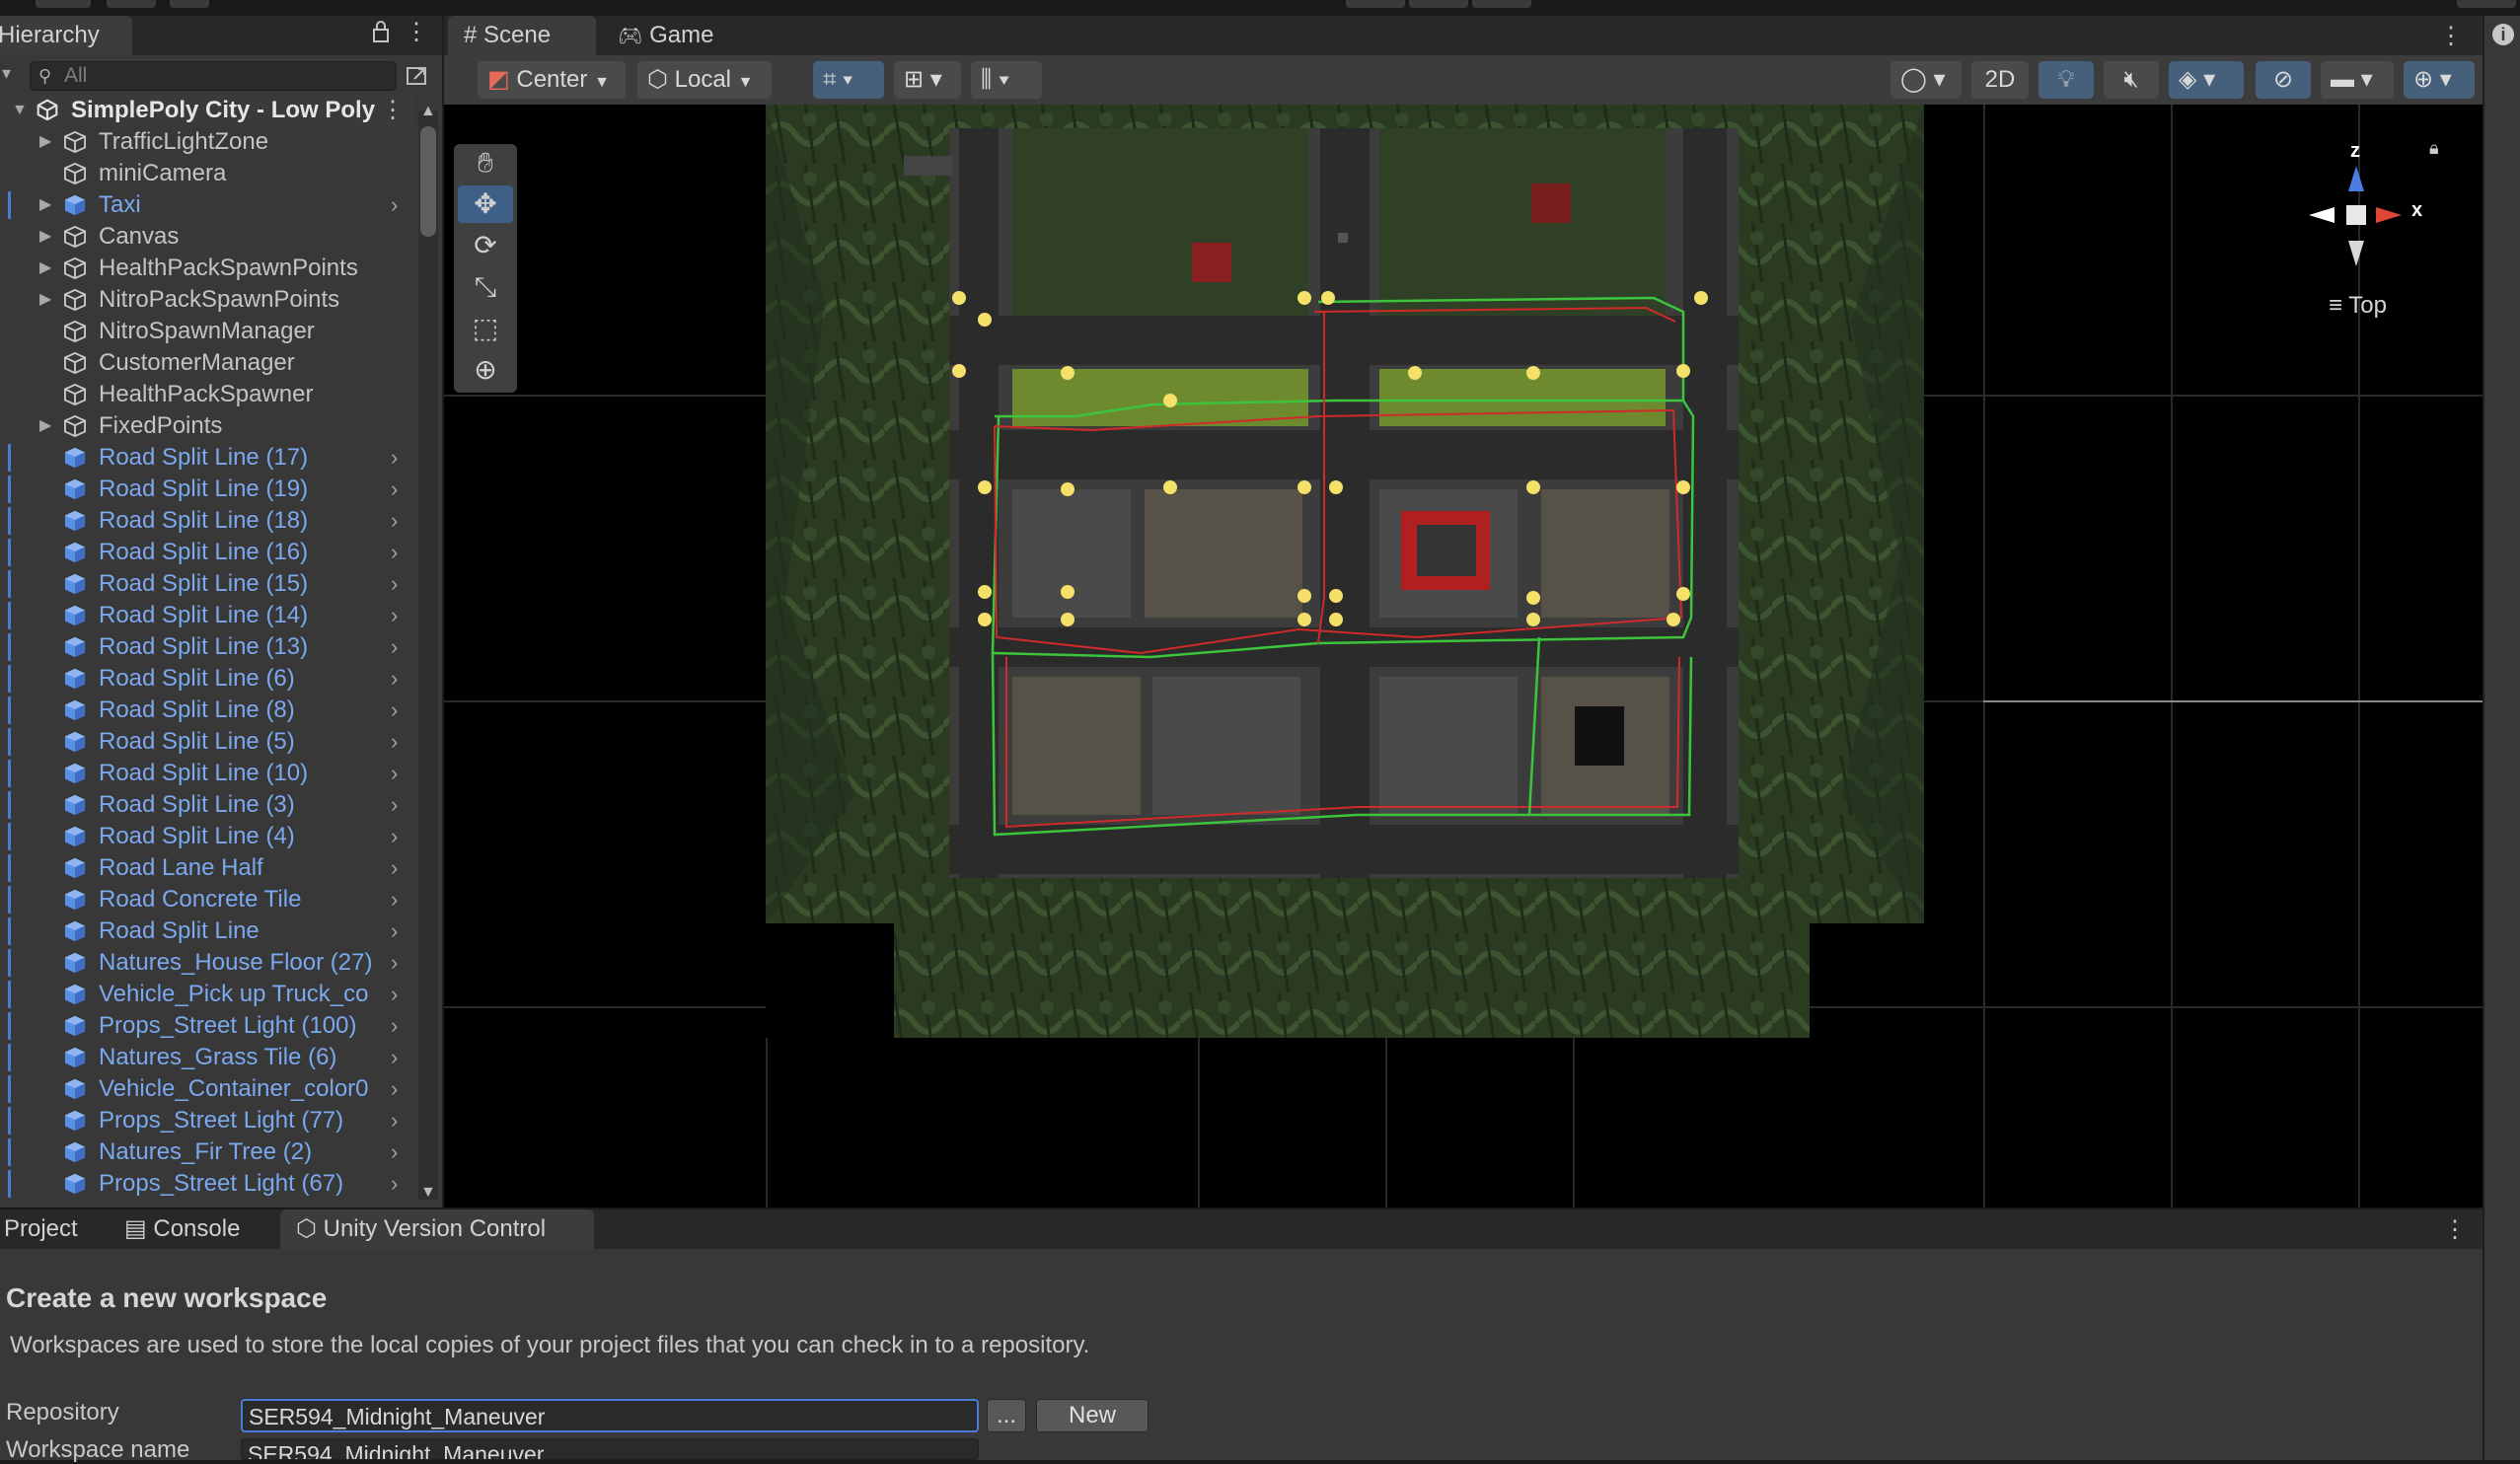 This screenshot has width=2520, height=1464. Describe the element at coordinates (428, 111) in the screenshot. I see `scroll-up-icon: ▲` at that location.